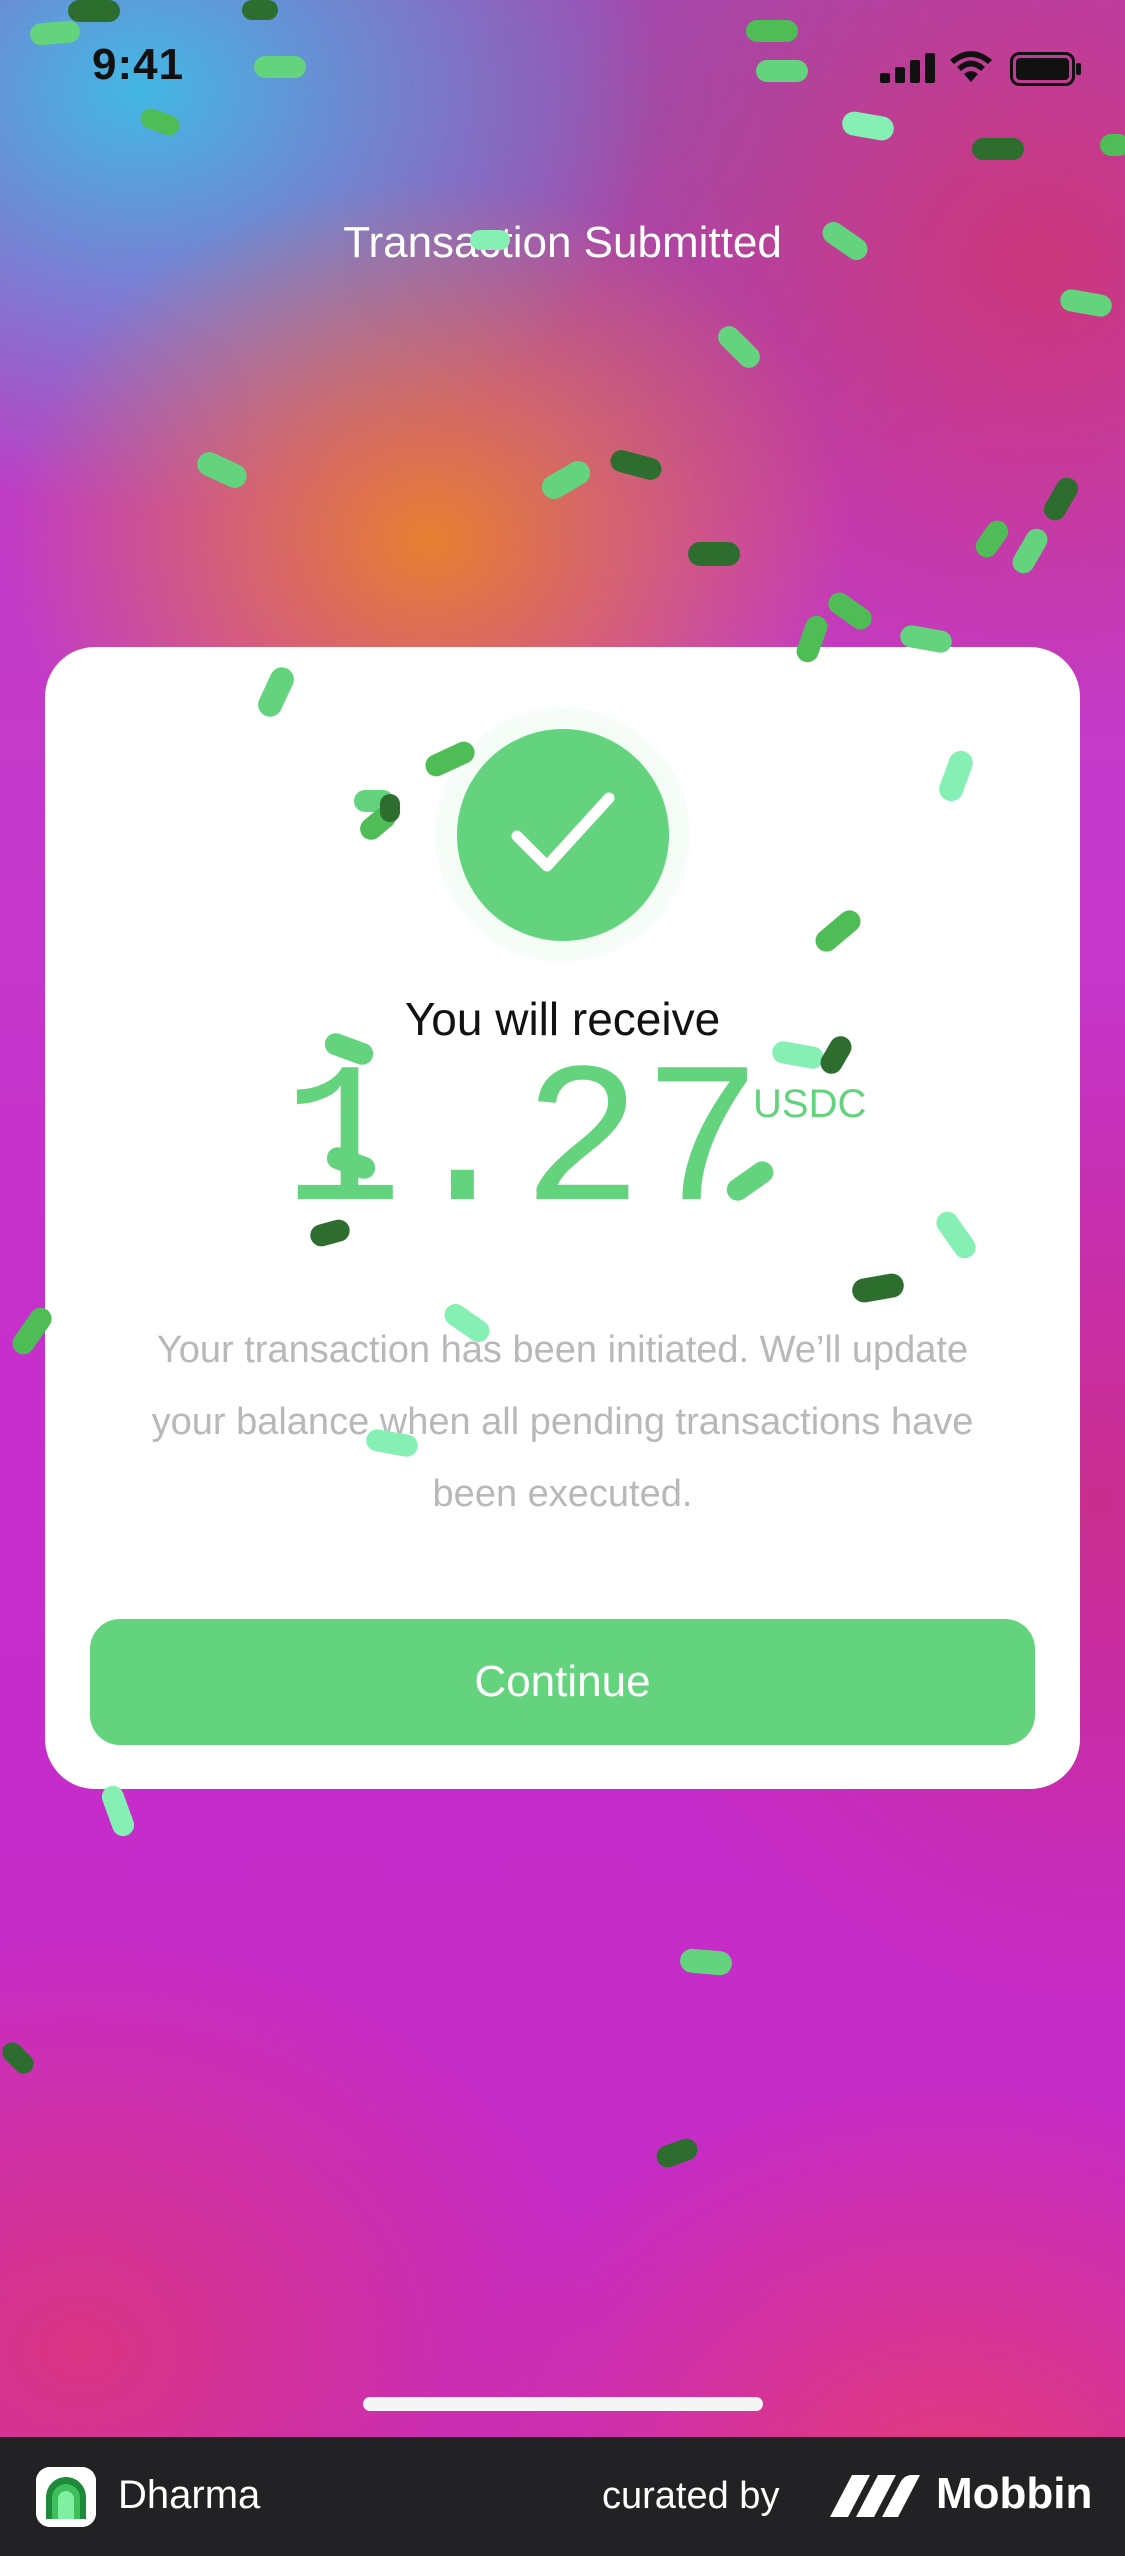 The width and height of the screenshot is (1125, 2556). I want to click on dharma-logo-icon, so click(66, 2497).